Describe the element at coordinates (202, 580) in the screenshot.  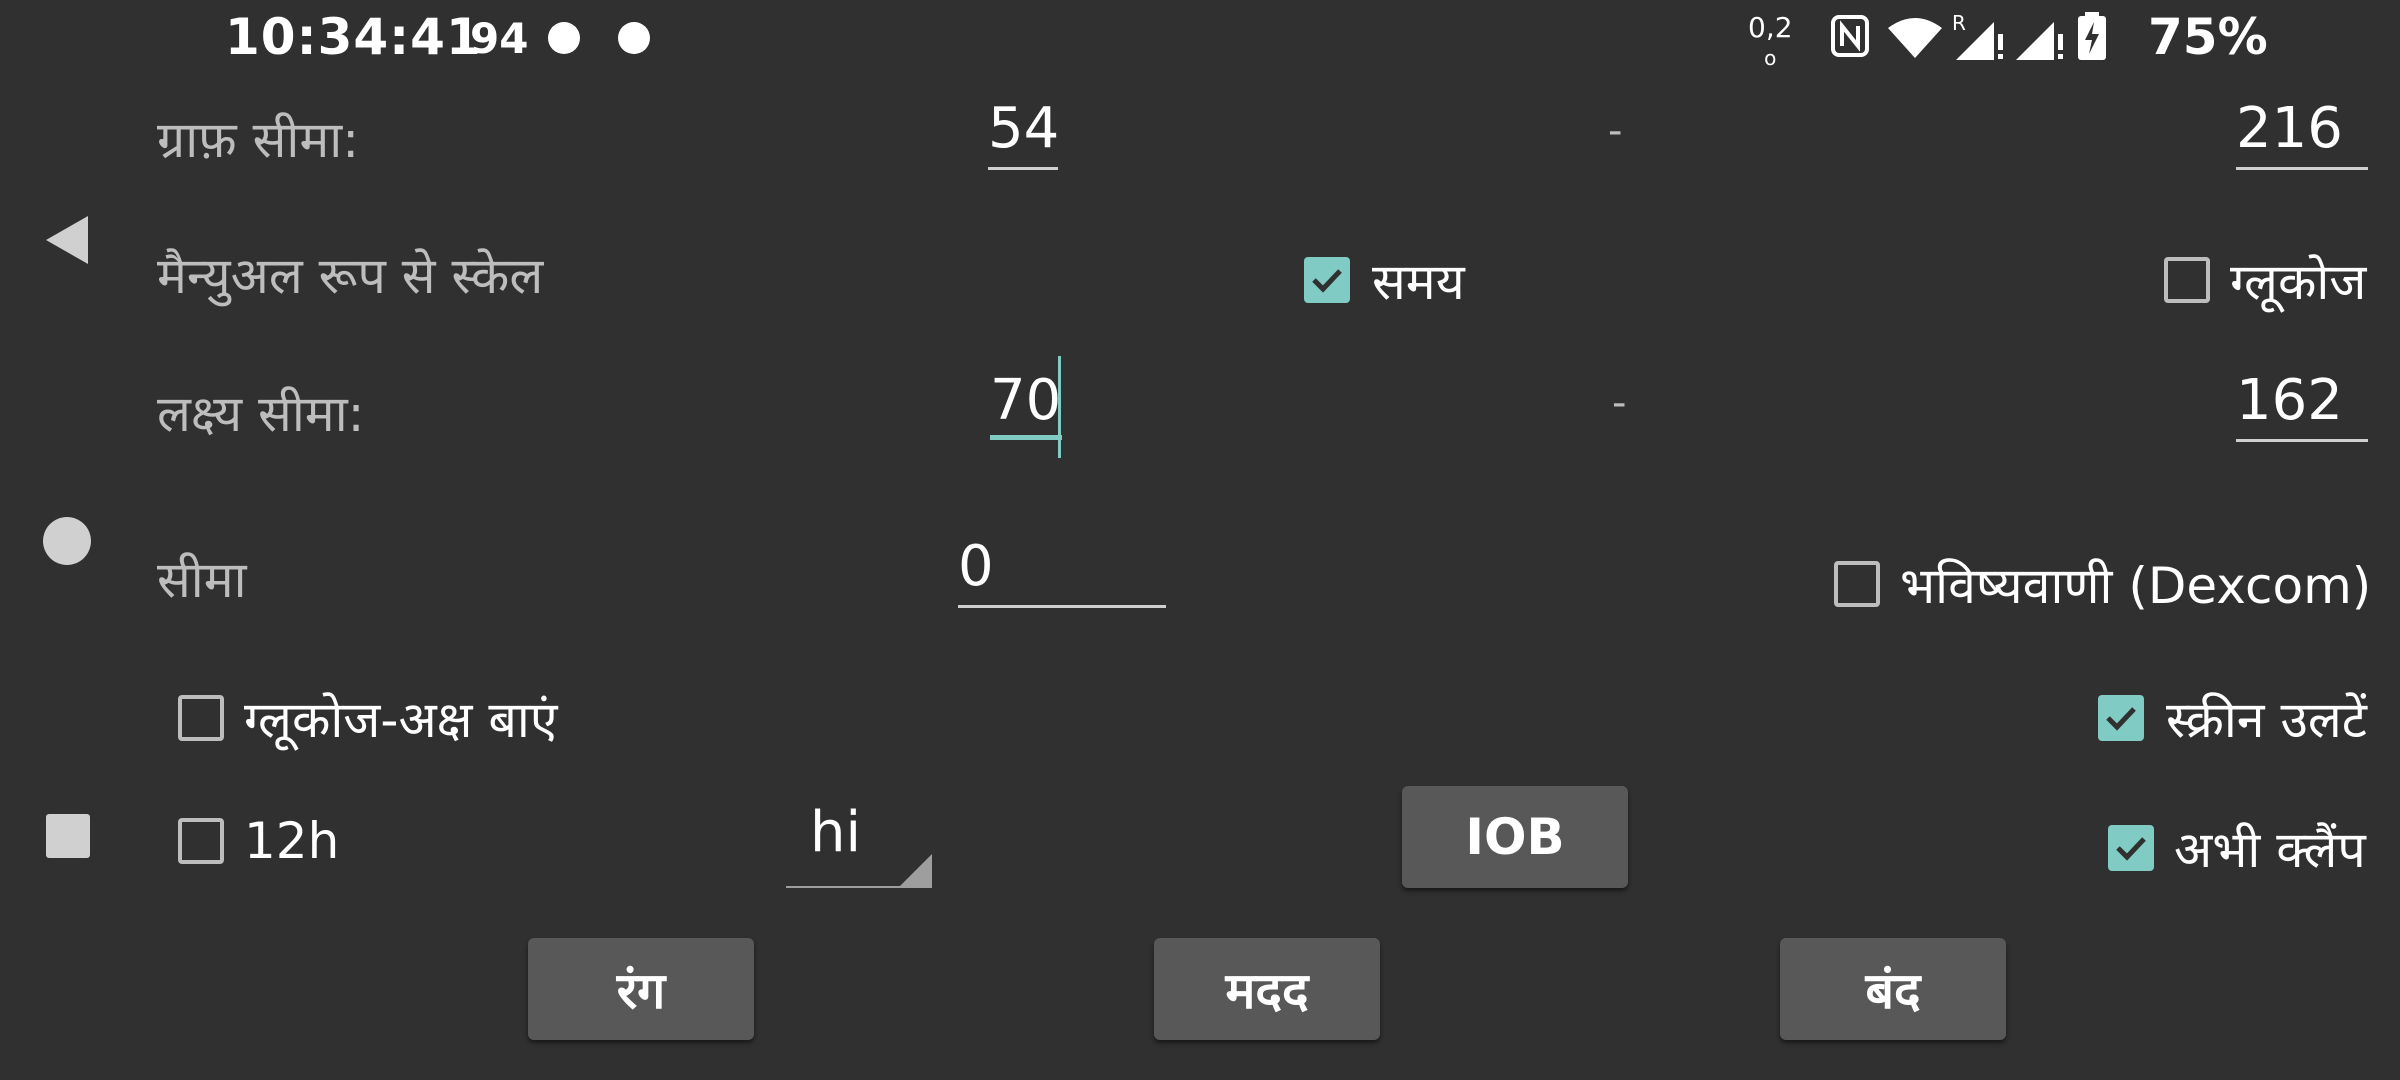
I see `limit-label: सीमा` at that location.